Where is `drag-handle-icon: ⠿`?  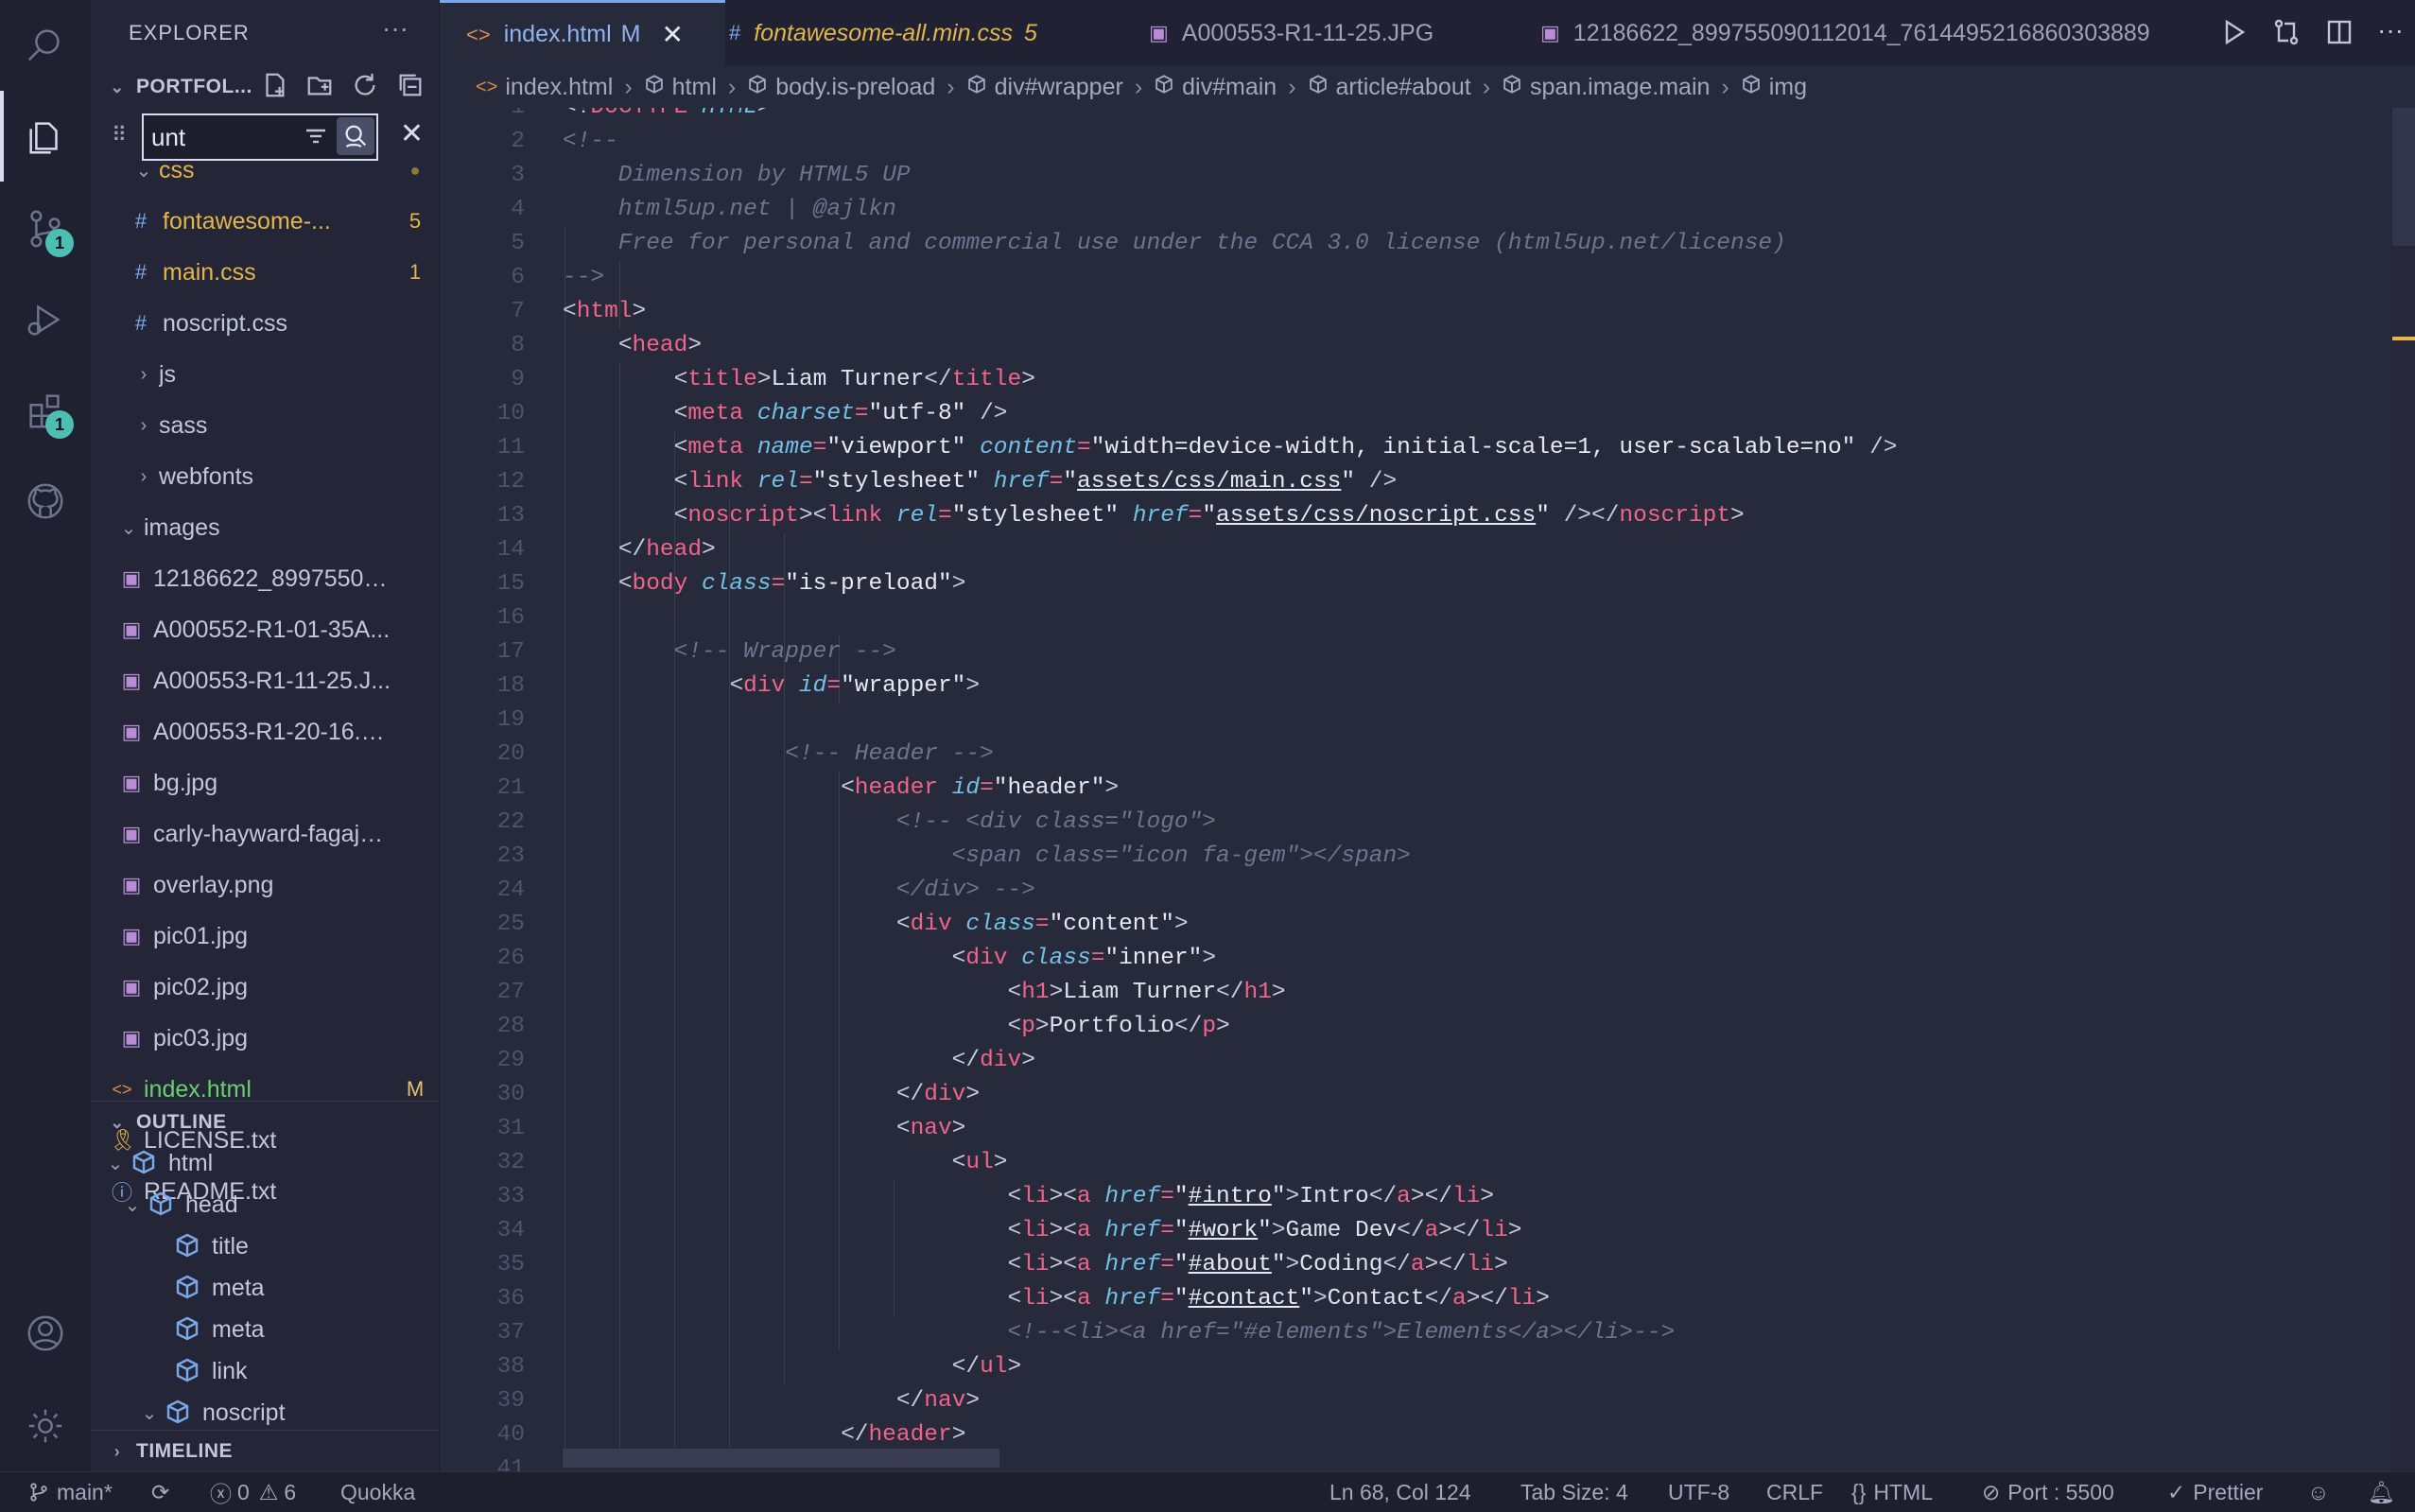 drag-handle-icon: ⠿ is located at coordinates (119, 135).